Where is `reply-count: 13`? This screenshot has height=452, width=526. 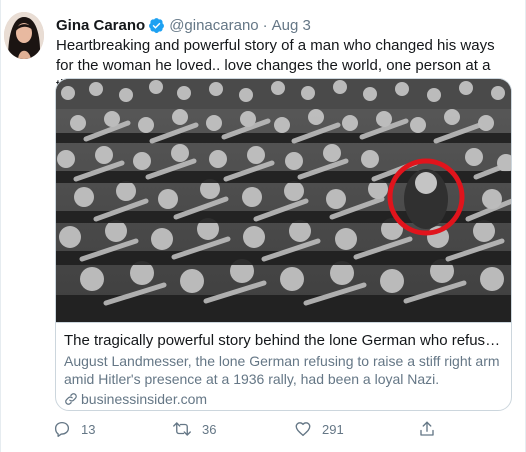 reply-count: 13 is located at coordinates (88, 429).